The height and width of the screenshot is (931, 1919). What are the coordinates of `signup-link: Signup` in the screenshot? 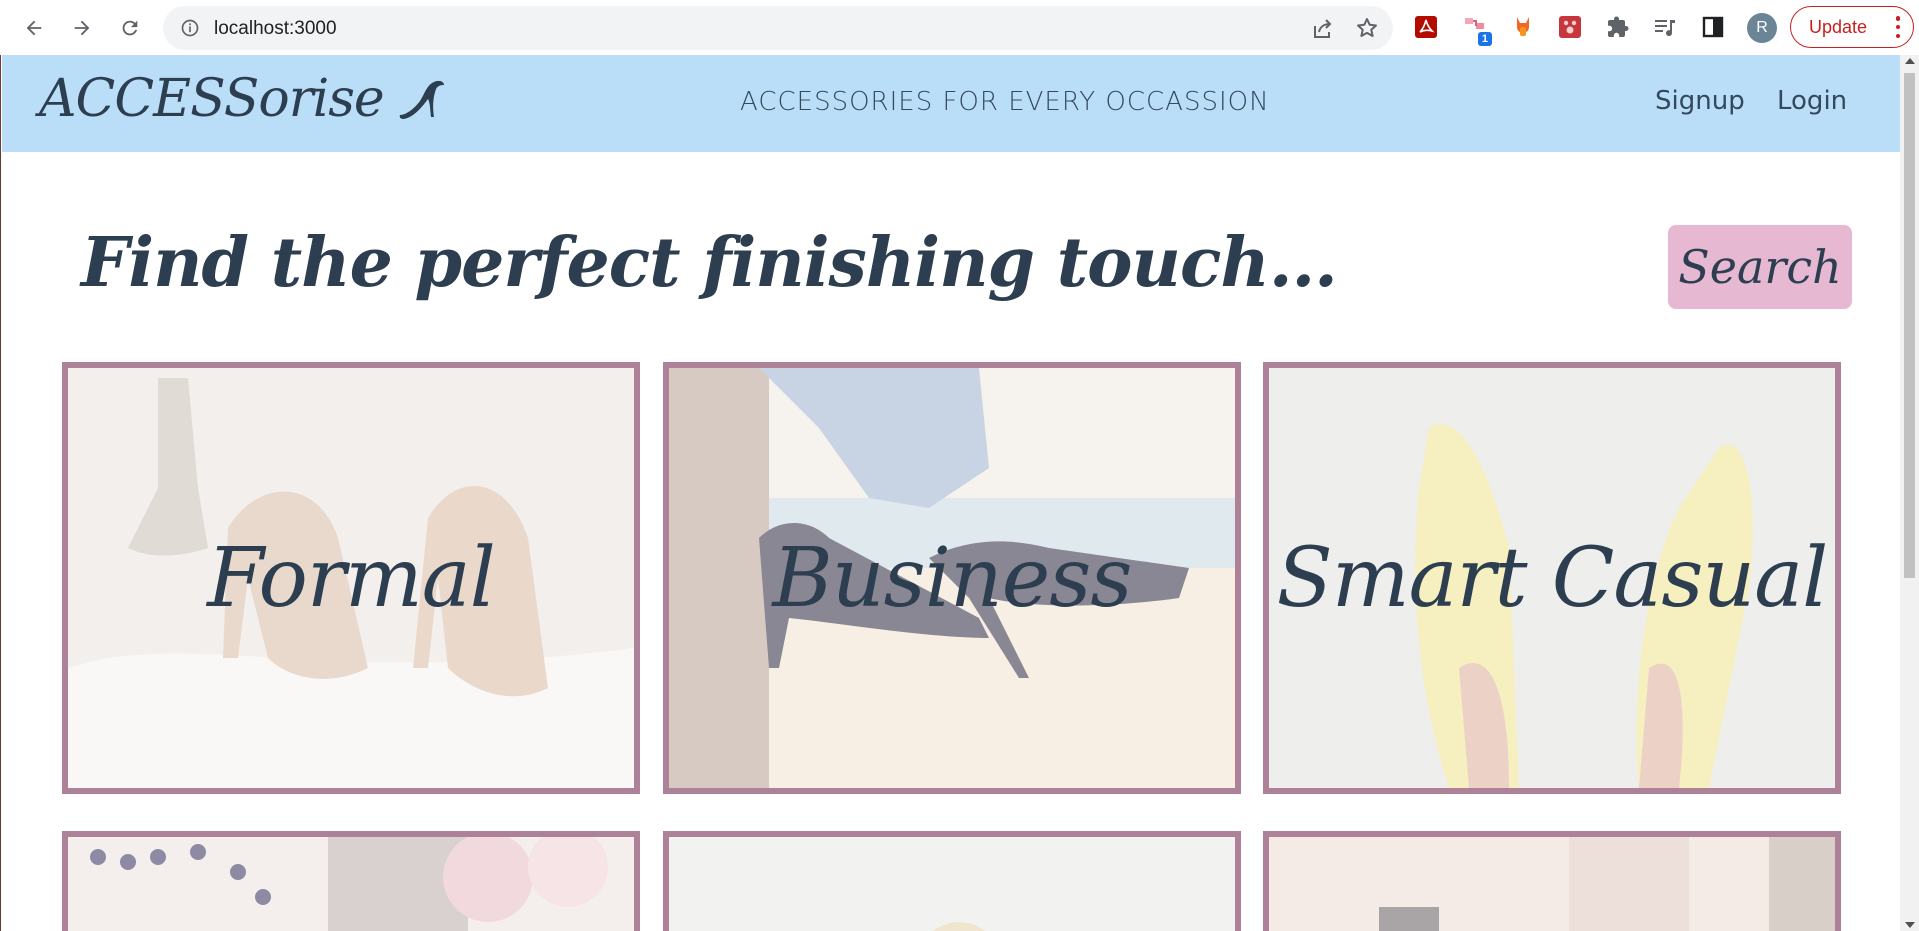 It's located at (1700, 101).